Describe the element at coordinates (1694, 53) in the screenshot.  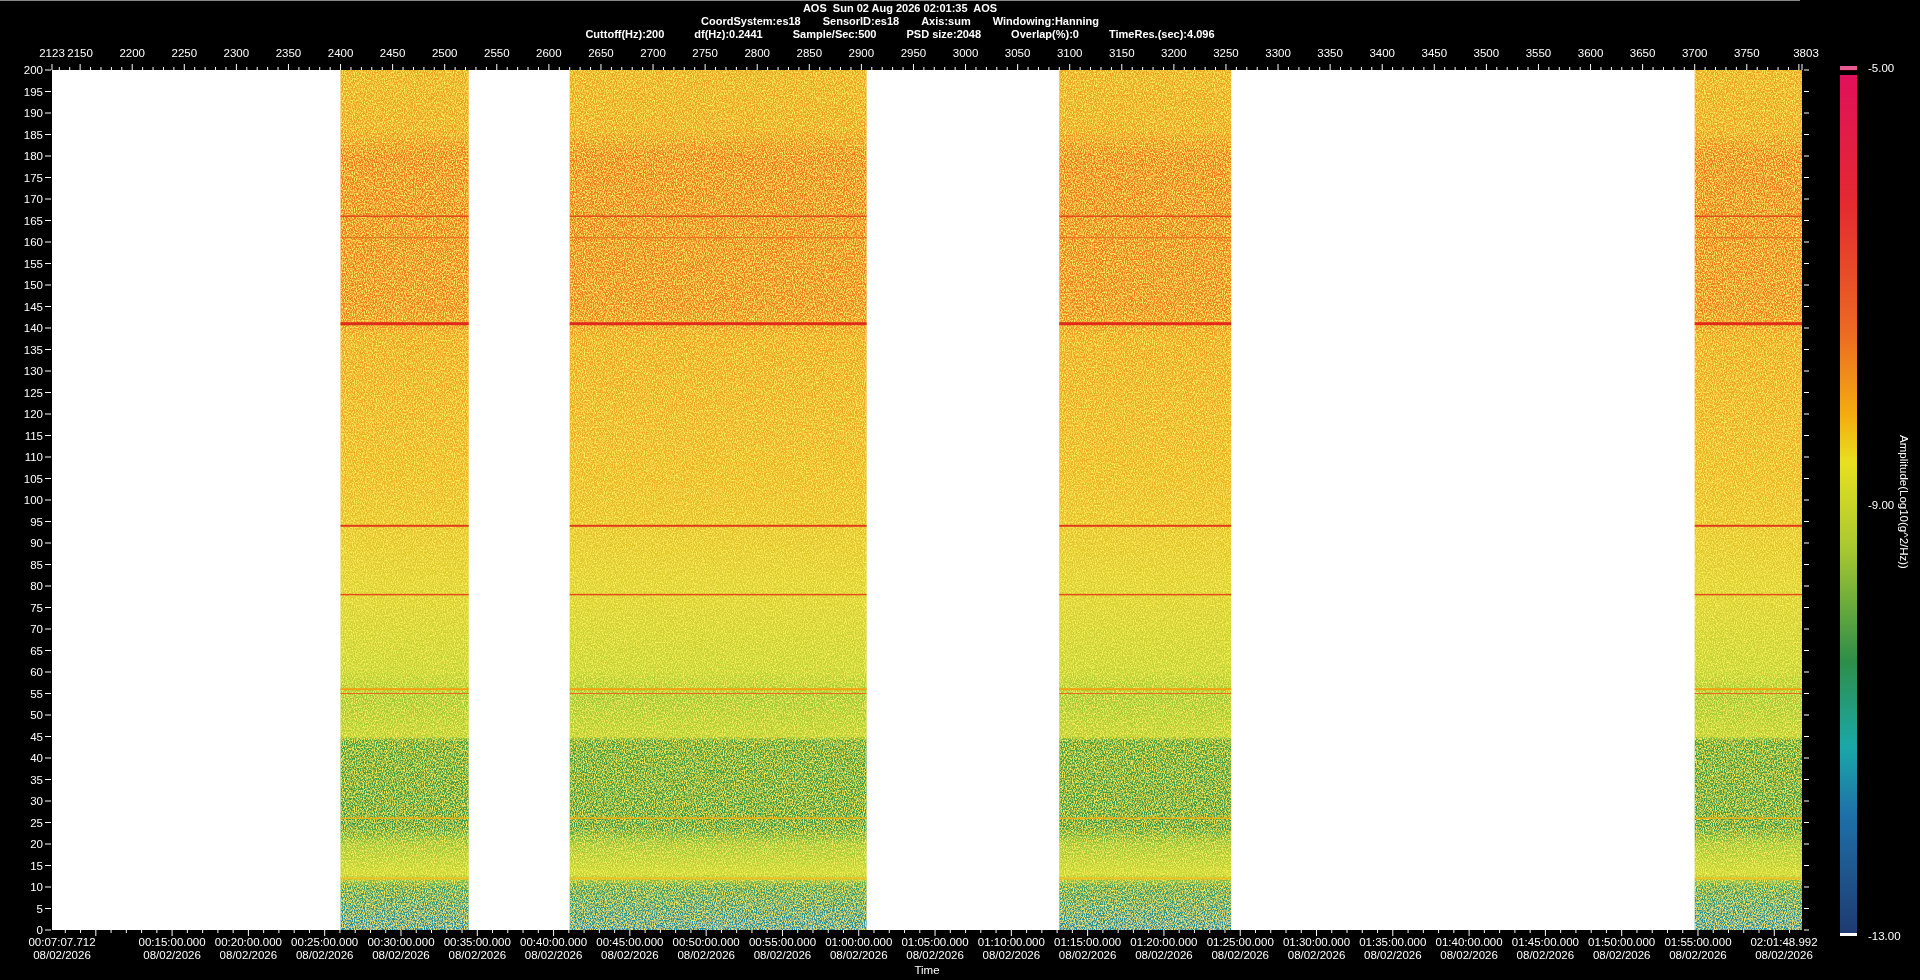
I see `axis-label: 3700` at that location.